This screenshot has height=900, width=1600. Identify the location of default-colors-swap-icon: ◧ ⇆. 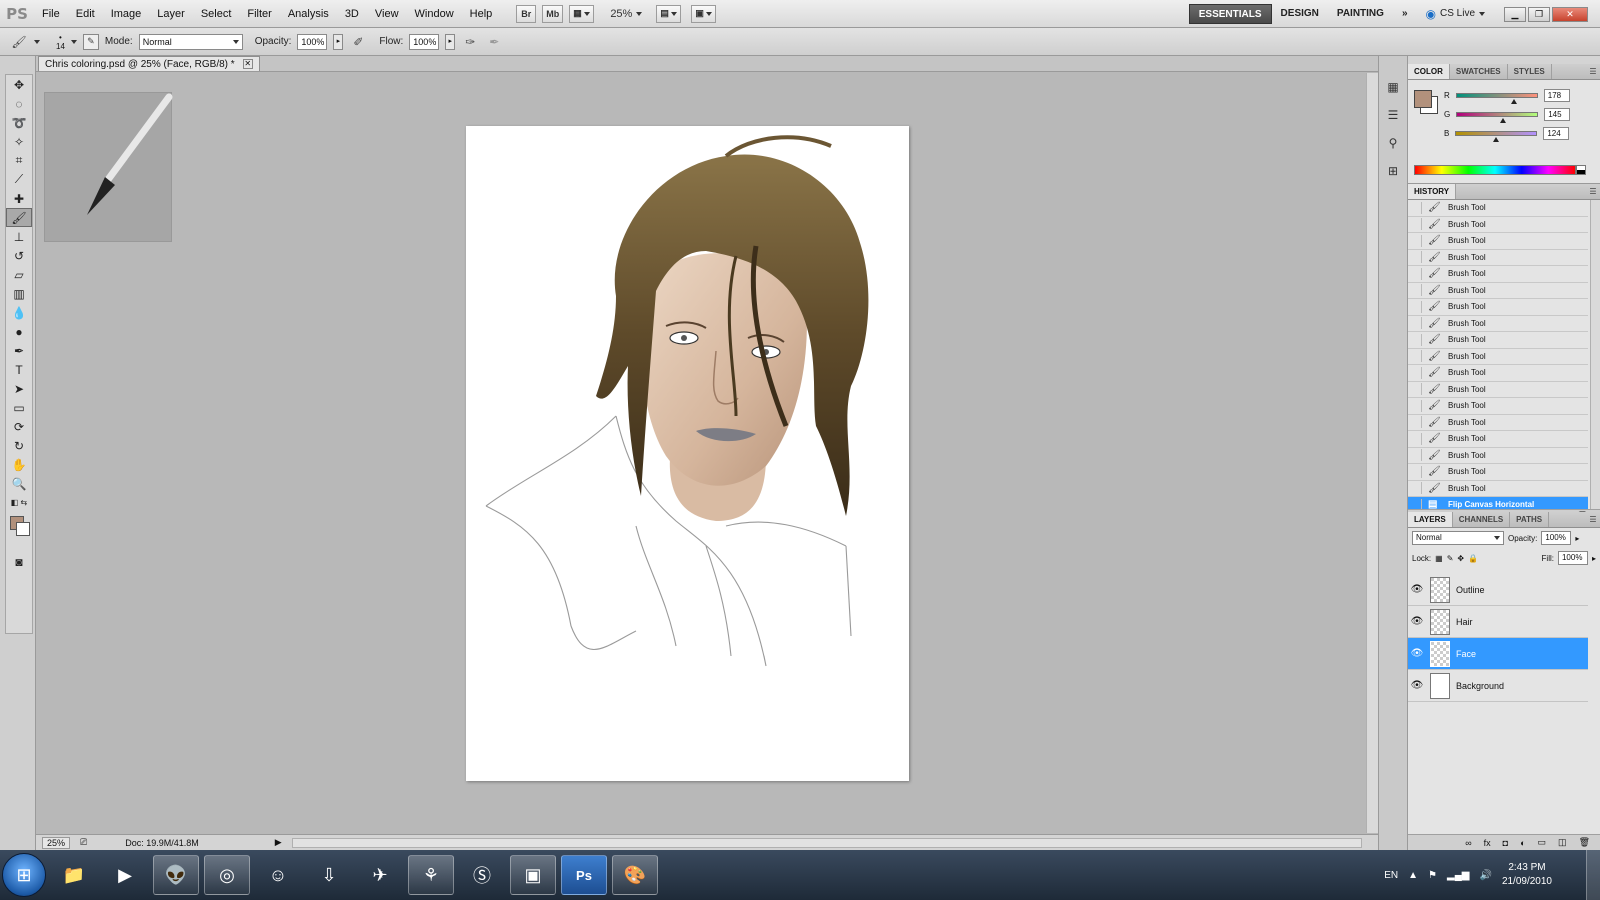
(19, 502).